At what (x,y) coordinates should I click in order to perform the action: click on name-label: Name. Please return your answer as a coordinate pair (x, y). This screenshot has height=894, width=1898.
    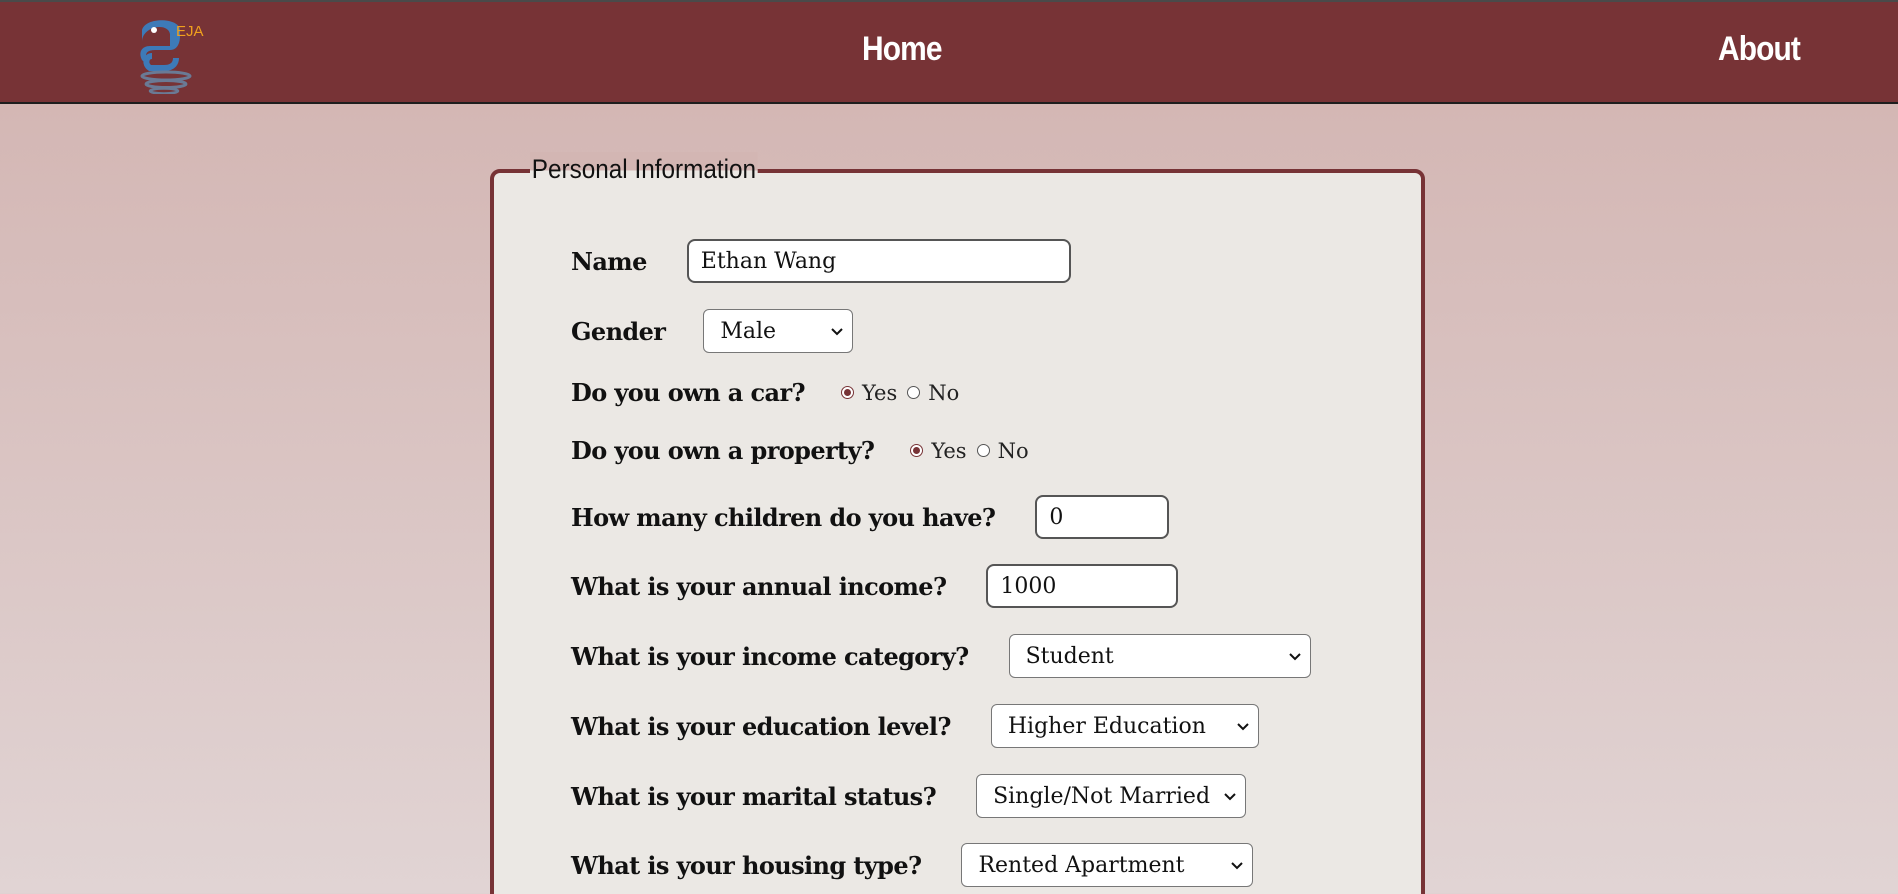
    Looking at the image, I should click on (609, 261).